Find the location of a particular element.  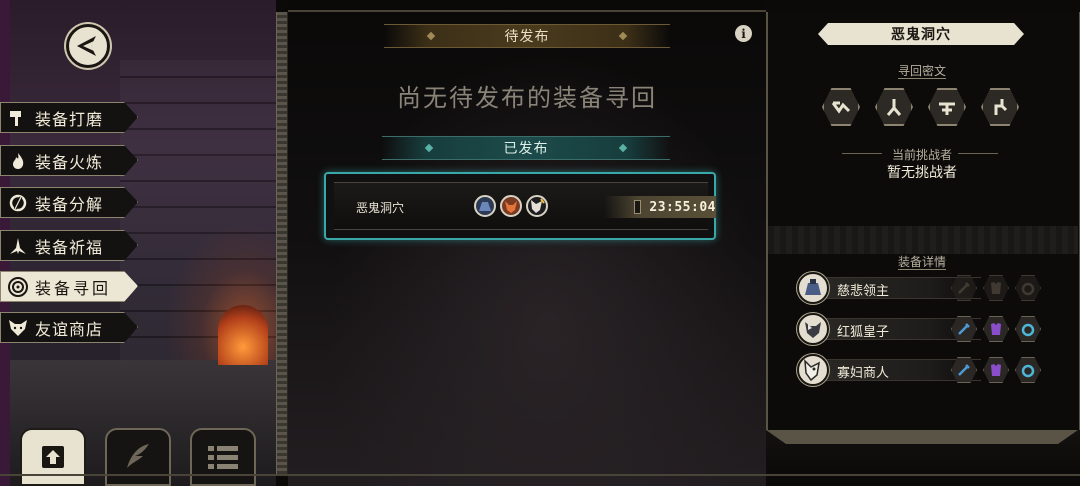

tab-list is located at coordinates (223, 457).